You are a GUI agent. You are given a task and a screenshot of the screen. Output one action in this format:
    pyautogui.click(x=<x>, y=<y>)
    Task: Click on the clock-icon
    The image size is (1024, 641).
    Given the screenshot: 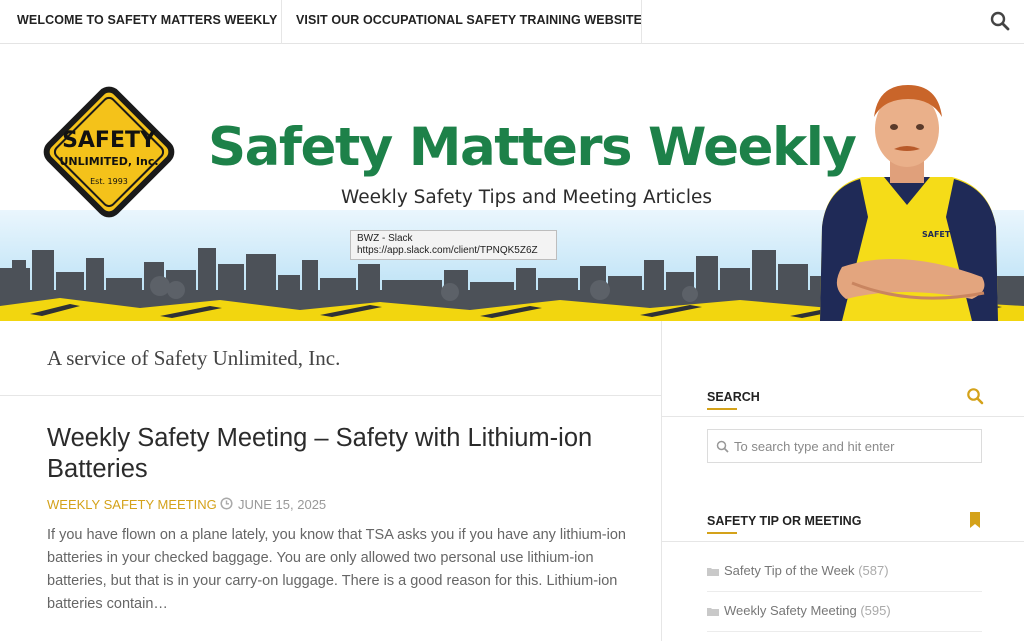 What is the action you would take?
    pyautogui.click(x=226, y=503)
    